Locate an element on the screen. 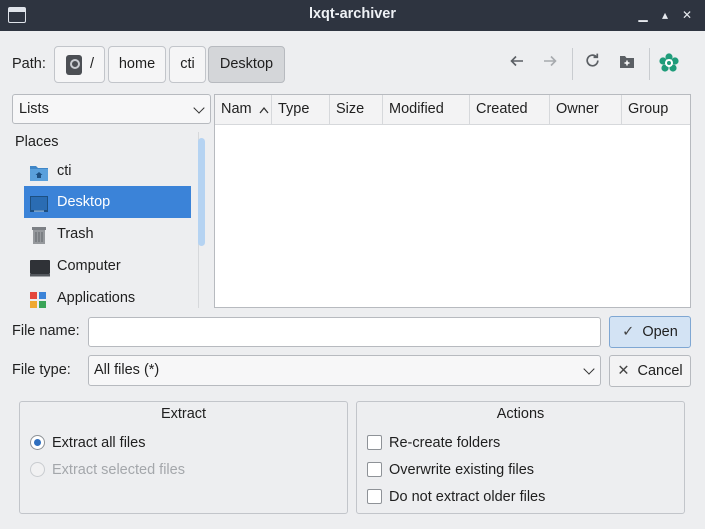  drive-icon is located at coordinates (74, 65).